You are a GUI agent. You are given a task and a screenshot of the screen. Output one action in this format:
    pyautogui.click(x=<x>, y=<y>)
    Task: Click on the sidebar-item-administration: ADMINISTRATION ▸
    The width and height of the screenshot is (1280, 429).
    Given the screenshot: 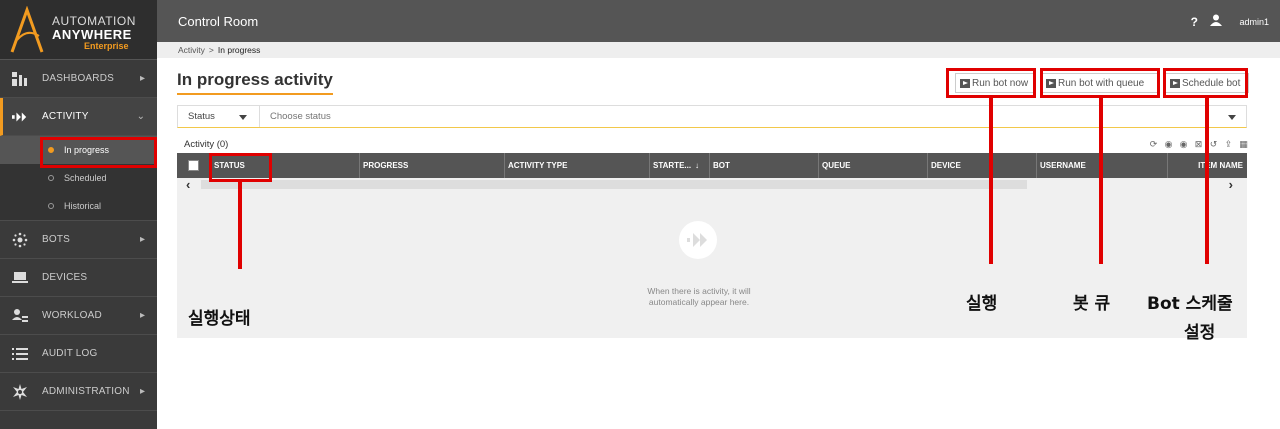 What is the action you would take?
    pyautogui.click(x=78, y=392)
    